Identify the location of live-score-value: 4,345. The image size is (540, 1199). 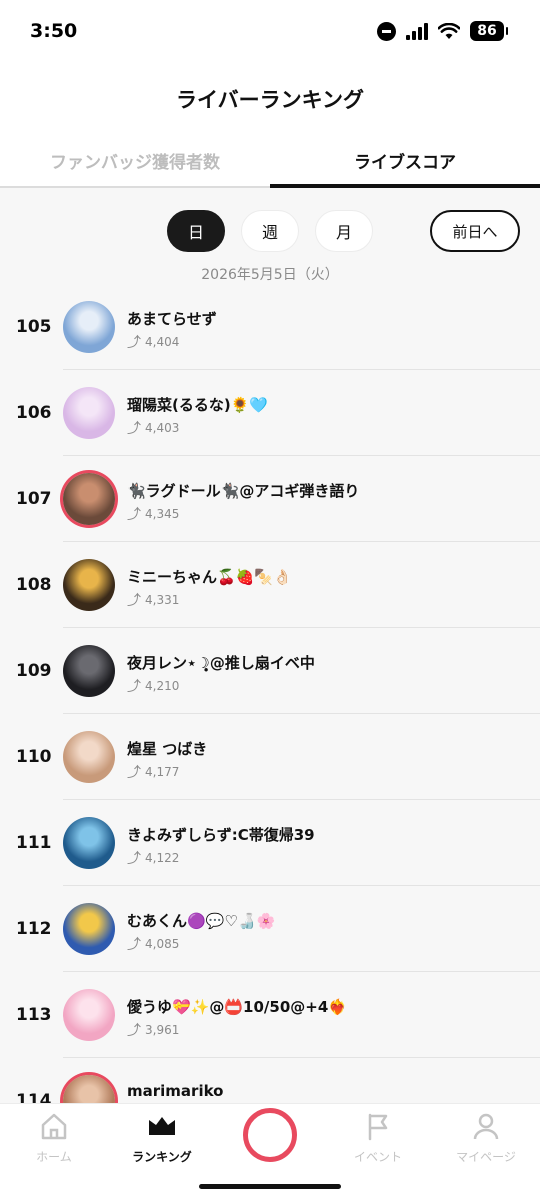
(162, 514).